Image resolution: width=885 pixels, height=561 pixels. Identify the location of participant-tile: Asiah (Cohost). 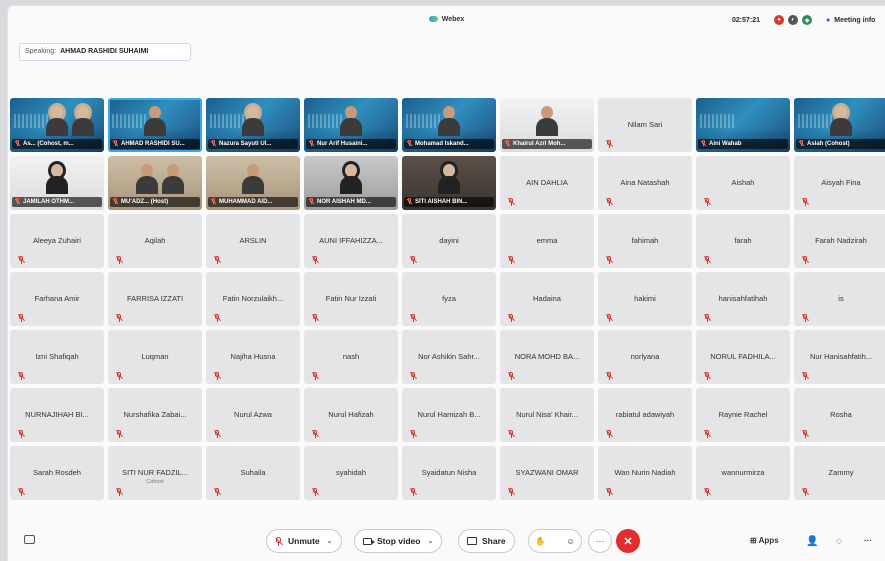
(839, 125).